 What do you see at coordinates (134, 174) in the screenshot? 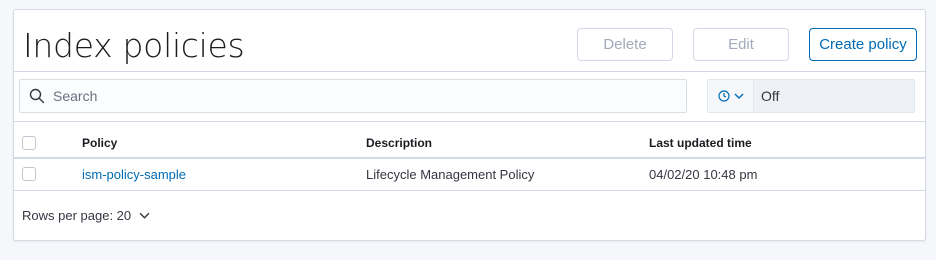
I see `policy-link: ism-policy-sample` at bounding box center [134, 174].